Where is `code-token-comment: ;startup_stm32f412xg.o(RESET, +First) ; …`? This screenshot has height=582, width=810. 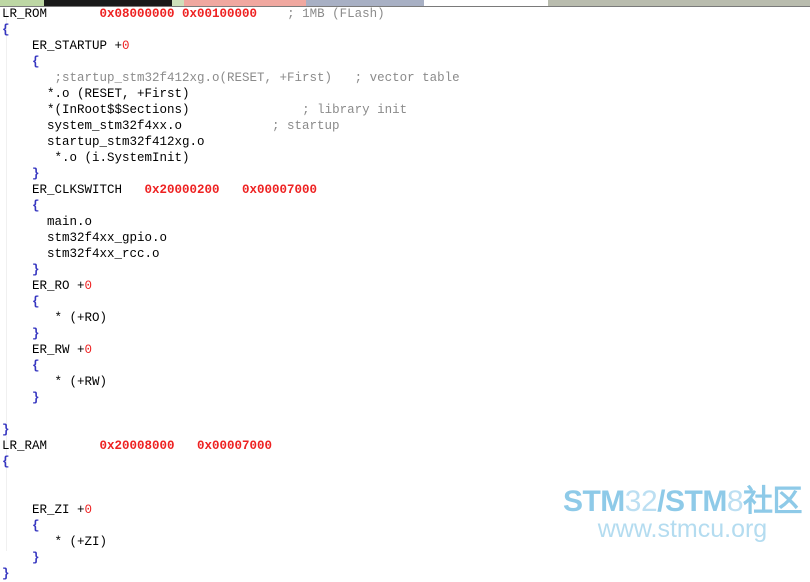 code-token-comment: ;startup_stm32f412xg.o(RESET, +First) ; … is located at coordinates (257, 78).